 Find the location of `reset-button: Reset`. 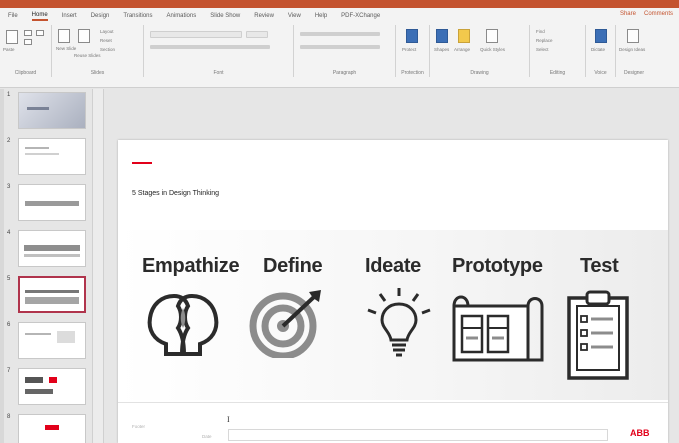

reset-button: Reset is located at coordinates (106, 40).